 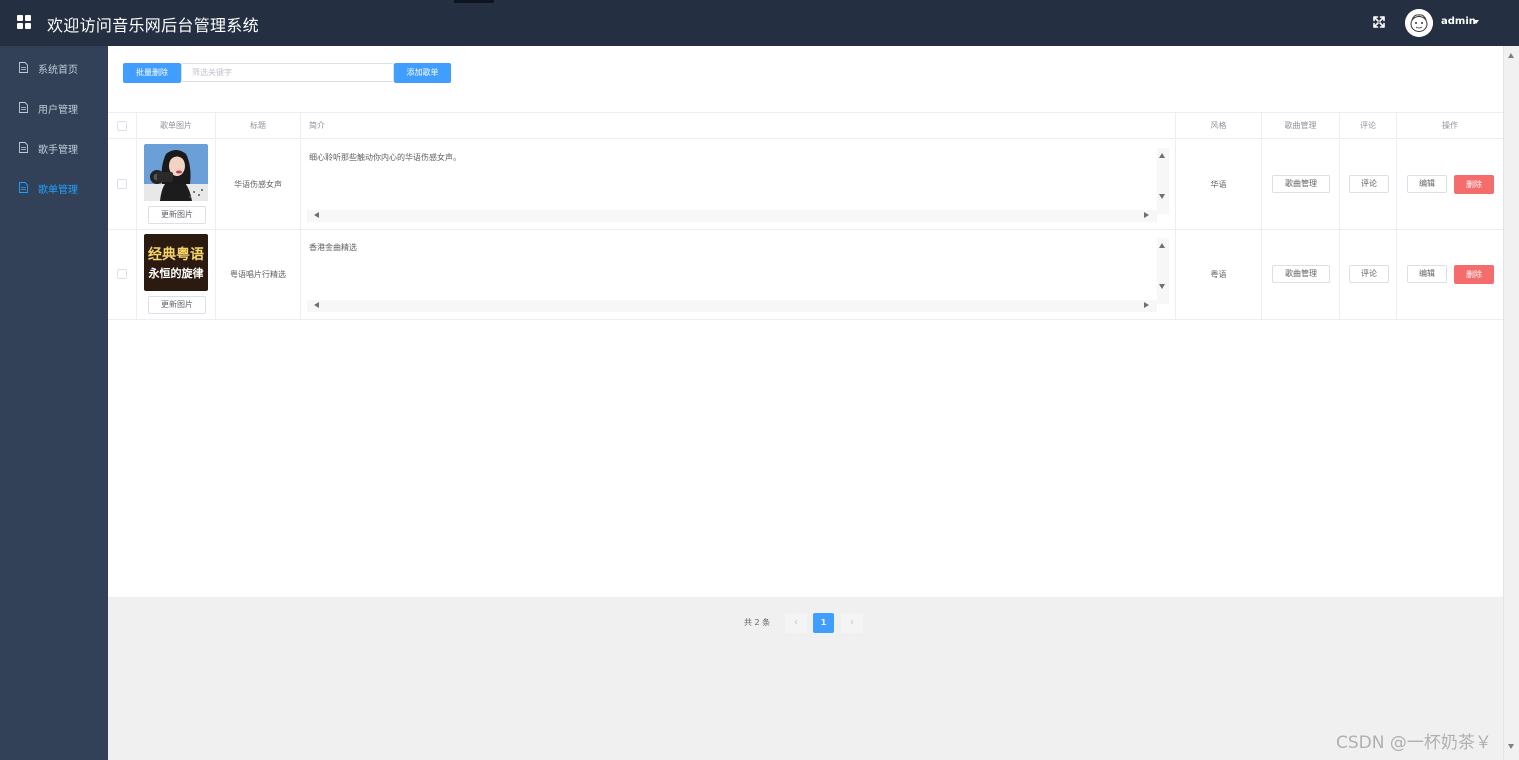 What do you see at coordinates (24, 22) in the screenshot?
I see `grid-icon` at bounding box center [24, 22].